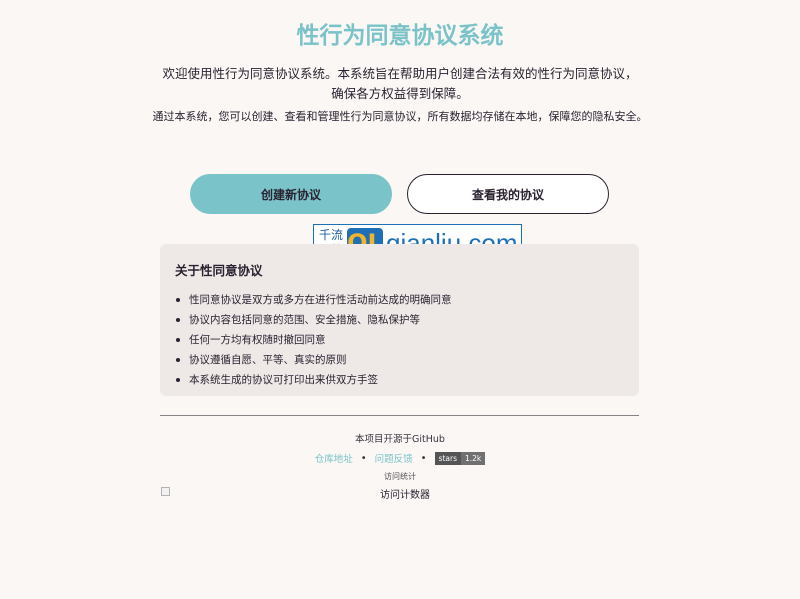  I want to click on about-item: 任何一方均有权随时撤回同意, so click(399, 340).